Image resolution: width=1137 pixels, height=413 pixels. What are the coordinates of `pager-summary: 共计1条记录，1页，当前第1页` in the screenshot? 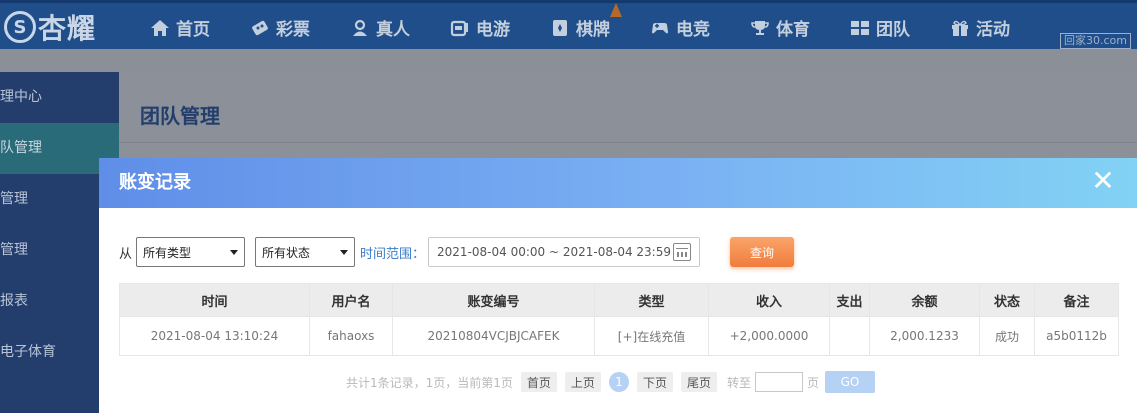 It's located at (429, 382).